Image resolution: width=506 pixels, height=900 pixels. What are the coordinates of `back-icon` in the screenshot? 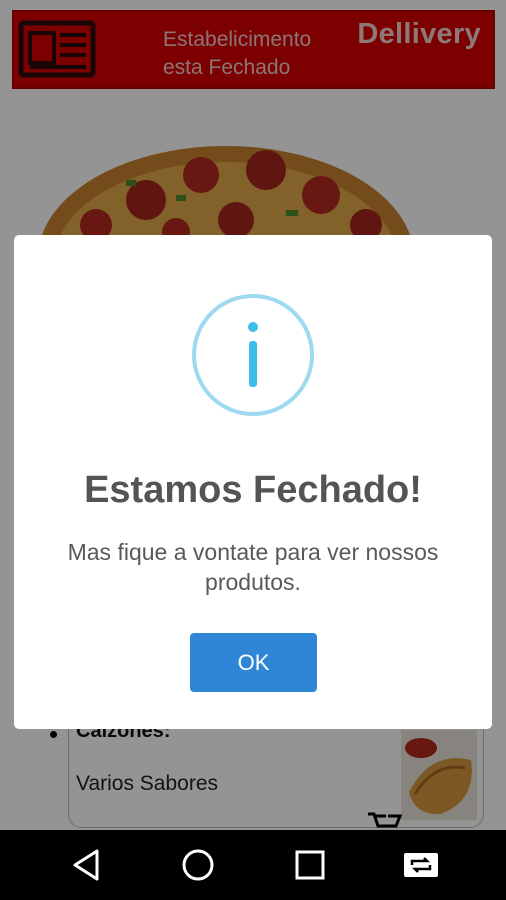 It's located at (87, 865).